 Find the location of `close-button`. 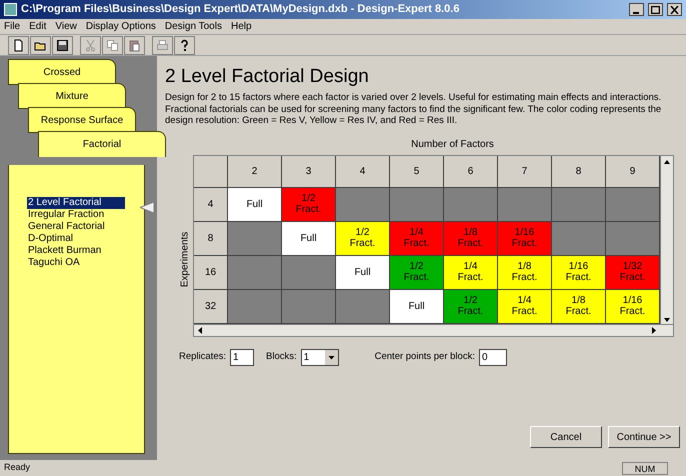

close-button is located at coordinates (674, 9).